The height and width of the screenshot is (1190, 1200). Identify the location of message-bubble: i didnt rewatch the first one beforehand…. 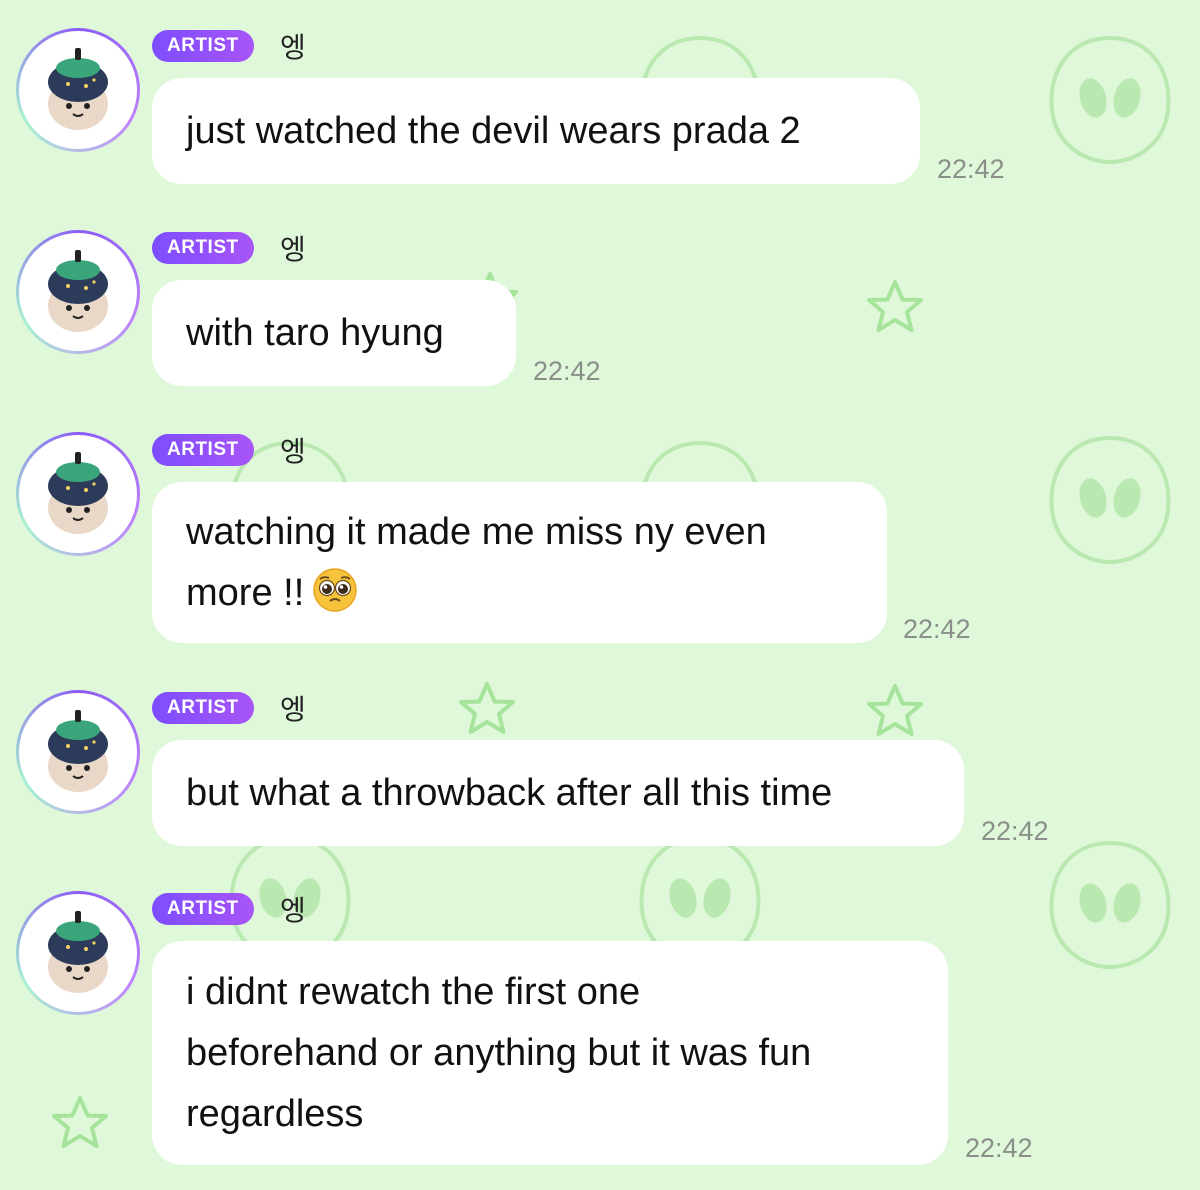
(550, 1053).